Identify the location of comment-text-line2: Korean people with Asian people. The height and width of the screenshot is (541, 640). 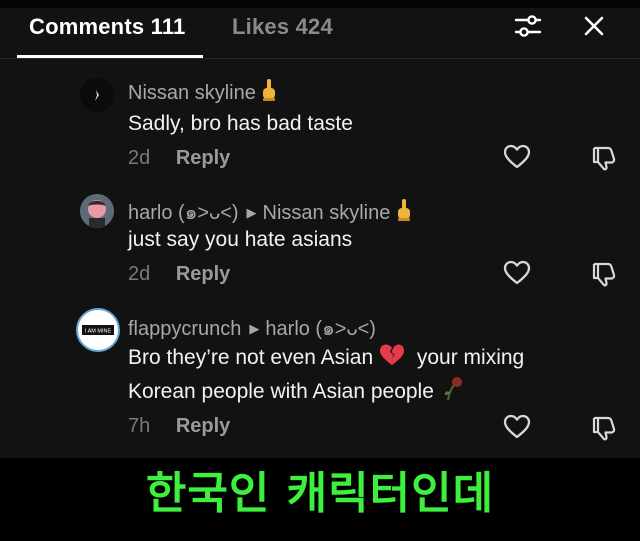
(297, 393).